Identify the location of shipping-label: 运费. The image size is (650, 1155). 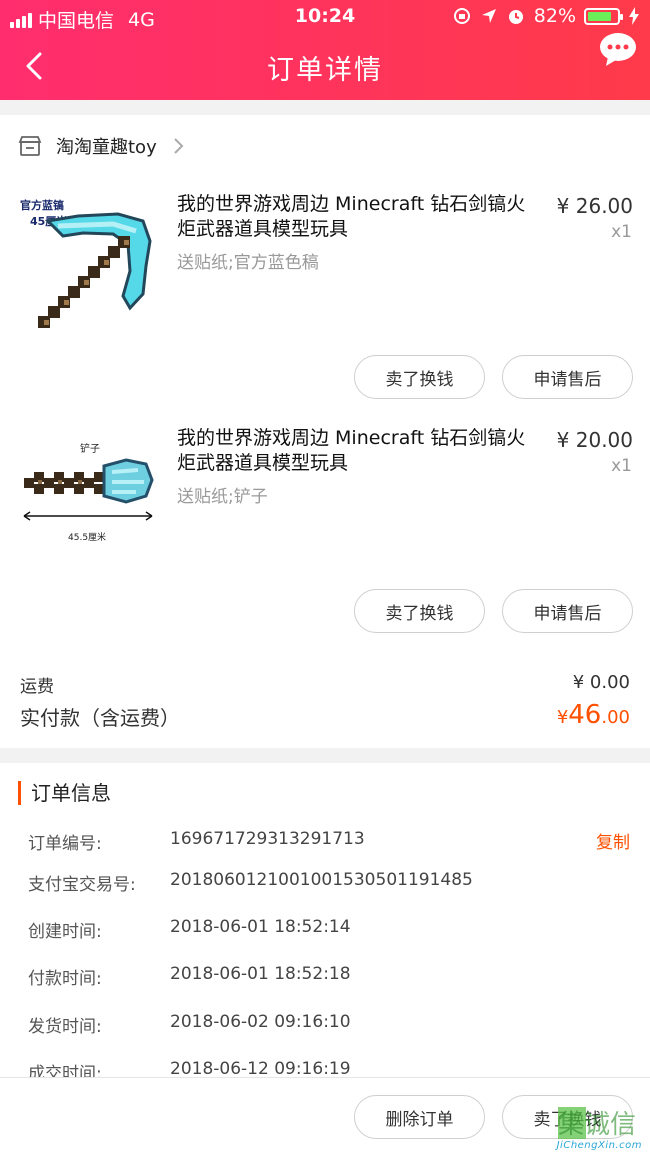
(37, 687).